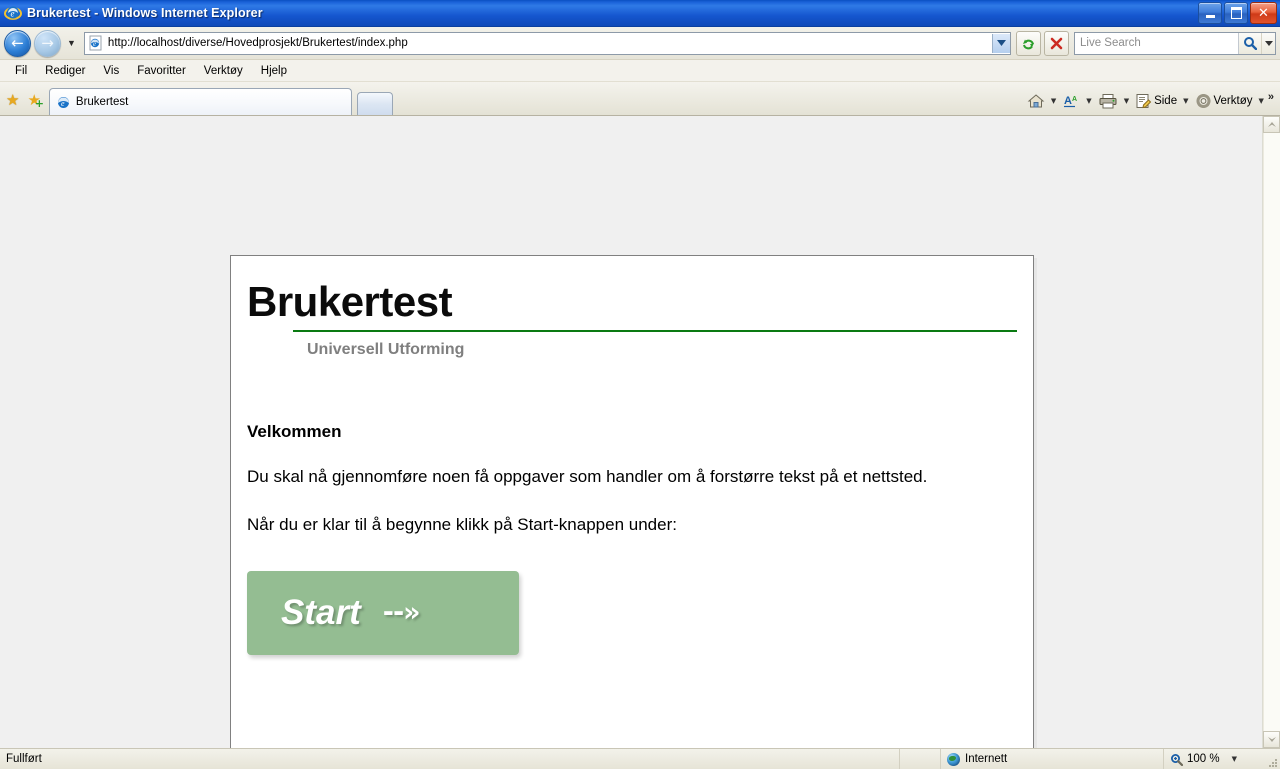 This screenshot has height=769, width=1280. What do you see at coordinates (102, 102) in the screenshot?
I see `tab-label: Brukertest` at bounding box center [102, 102].